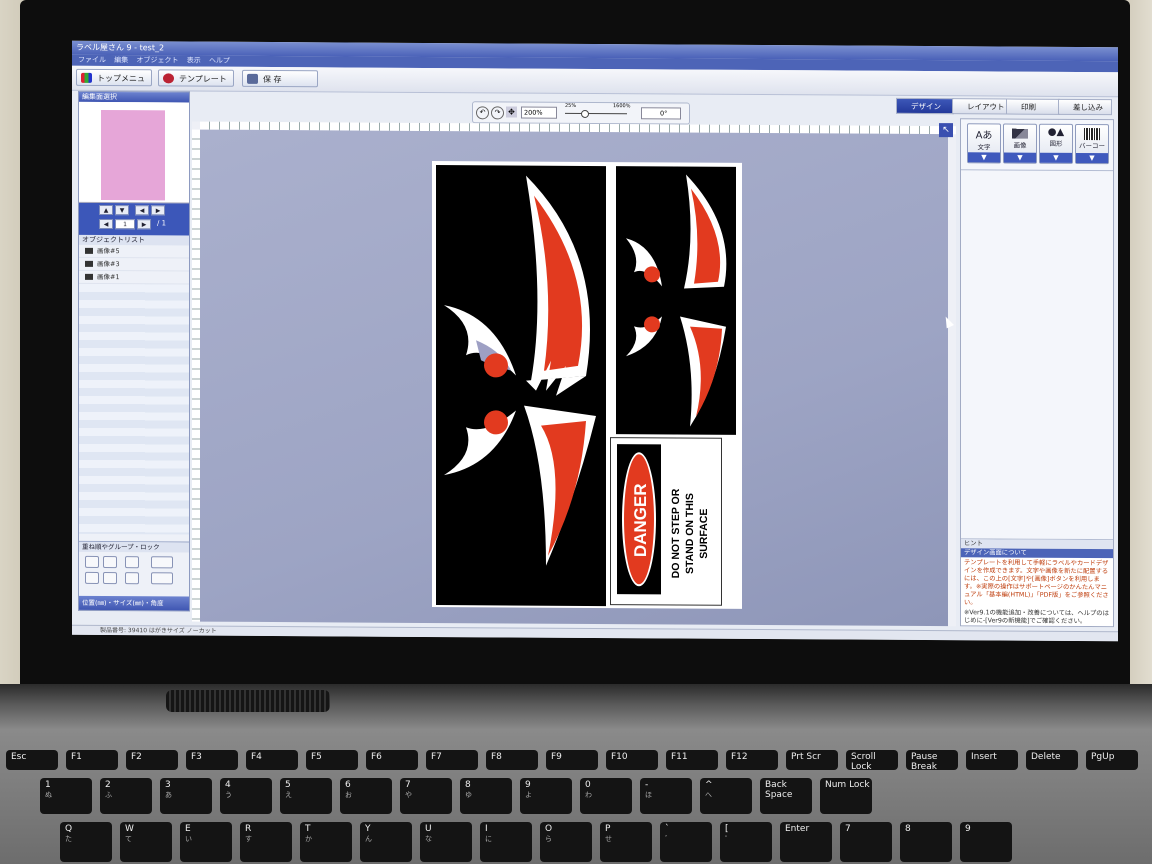 Image resolution: width=1152 pixels, height=864 pixels. Describe the element at coordinates (572, 760) in the screenshot. I see `key: F9` at that location.